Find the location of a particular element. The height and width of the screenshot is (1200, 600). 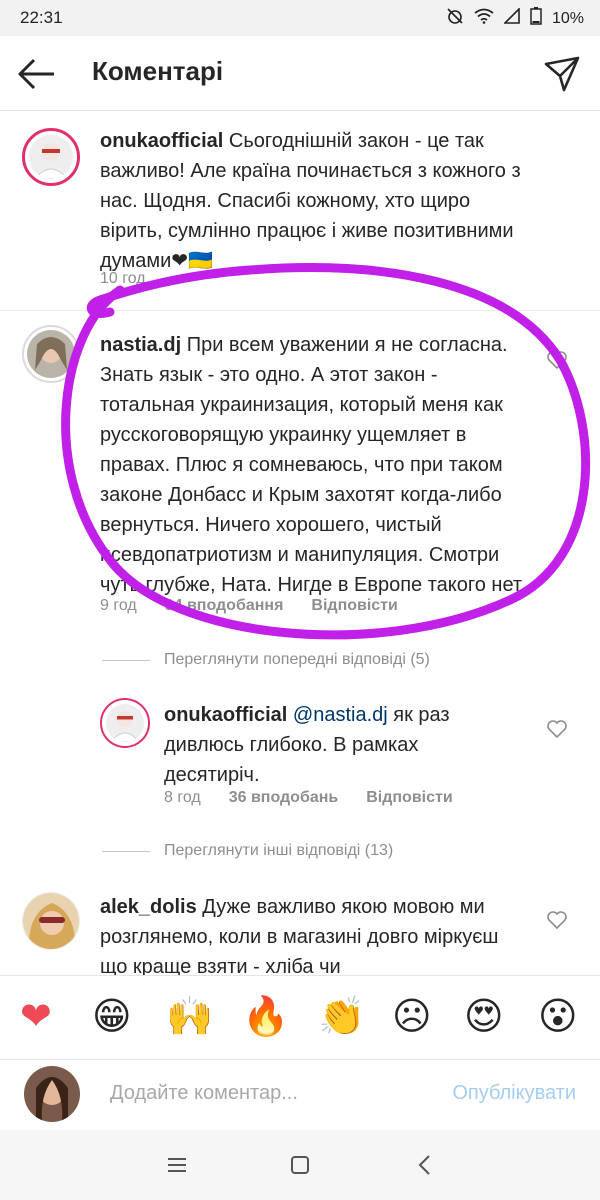

view-other-replies: Переглянути інші відповіді (13) is located at coordinates (247, 851).